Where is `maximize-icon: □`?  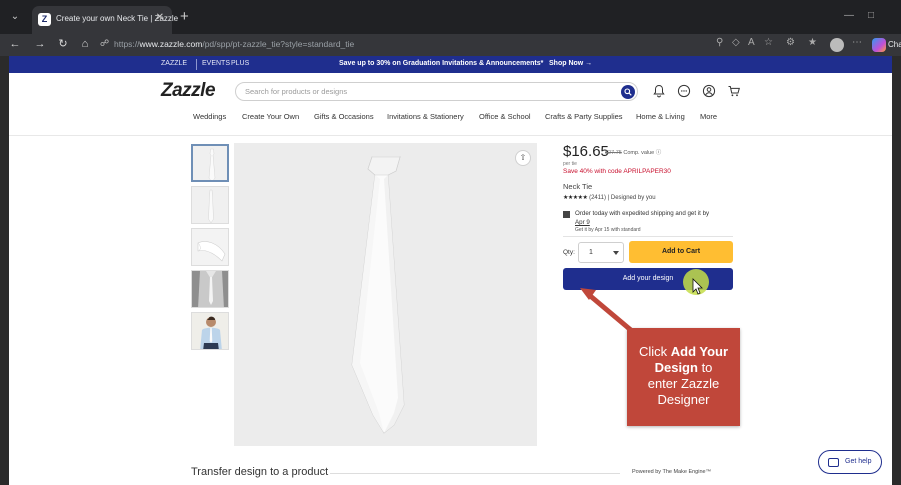
maximize-icon: □ is located at coordinates (871, 15).